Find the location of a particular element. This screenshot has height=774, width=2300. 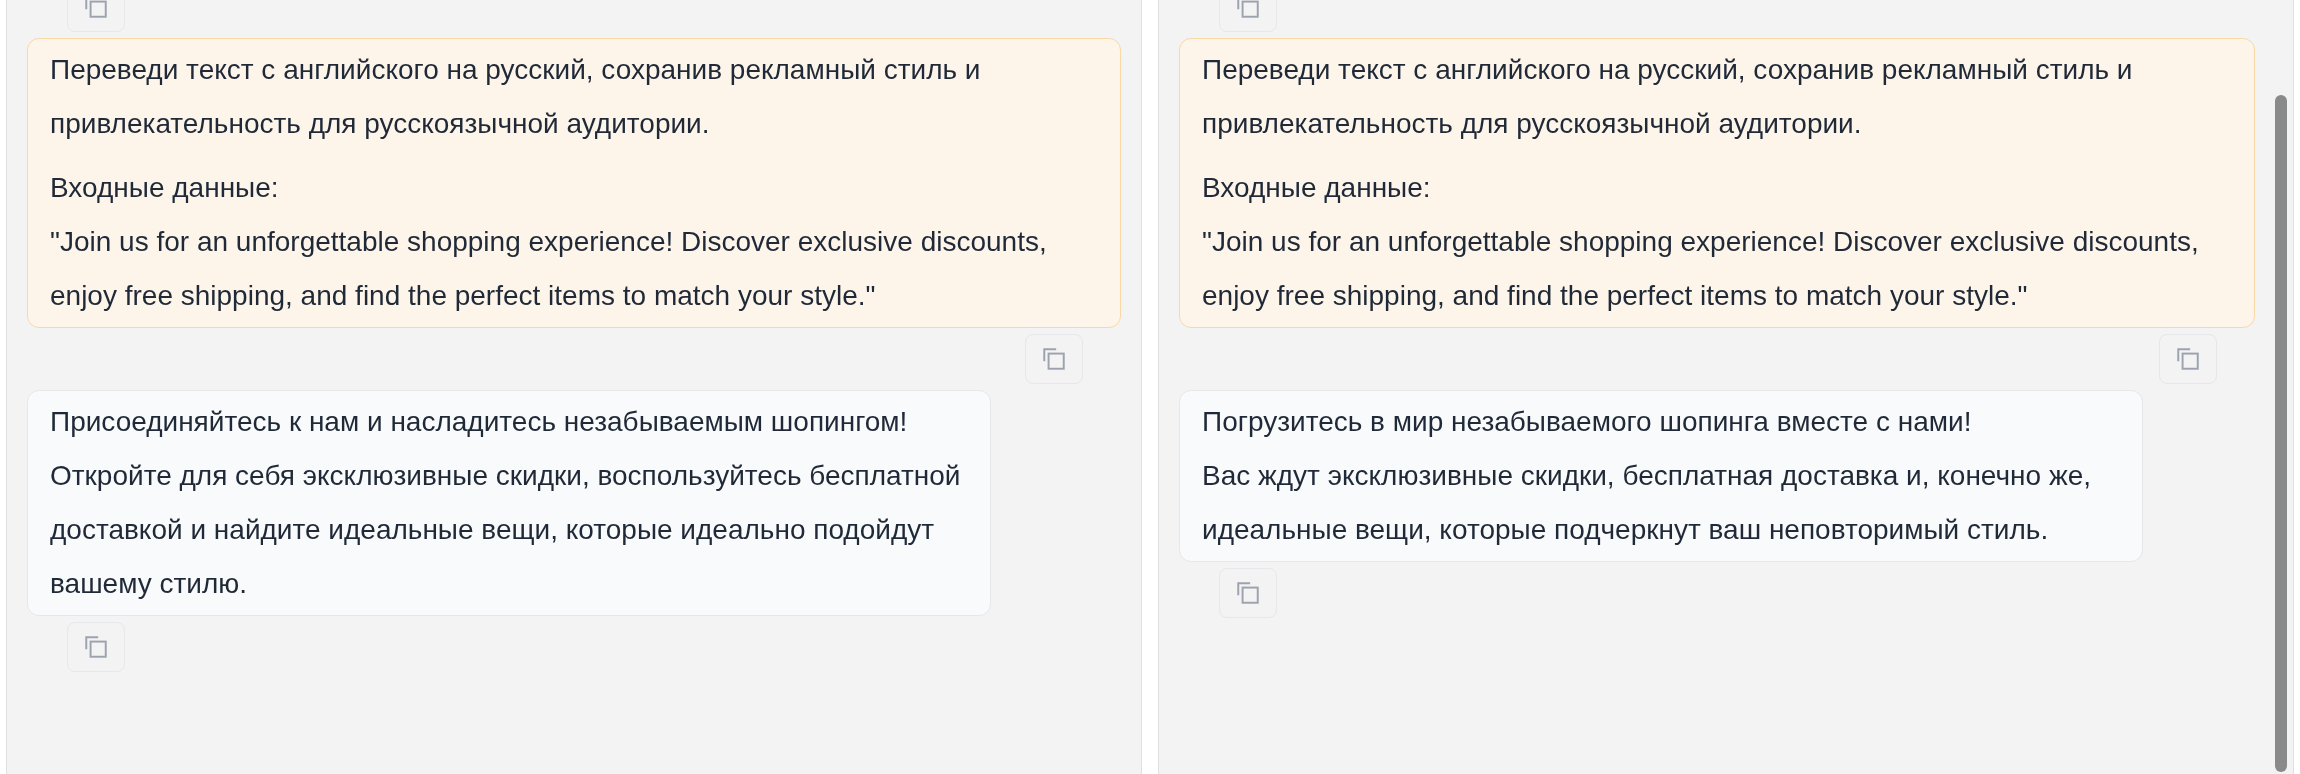

message-text: Присоединяйтесь к нам и насладитесь незабываемым шопингом! Откройте для себя эксклюзивные скидки, воспользуйтесь бесплатной доставкой и найдите идеальные вещи, которые идеально подойдут вашему стилю. is located at coordinates (506, 503).